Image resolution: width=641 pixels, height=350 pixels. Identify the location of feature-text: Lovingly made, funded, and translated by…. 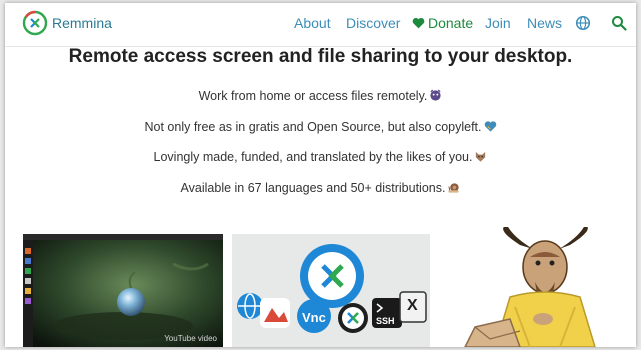
(313, 157).